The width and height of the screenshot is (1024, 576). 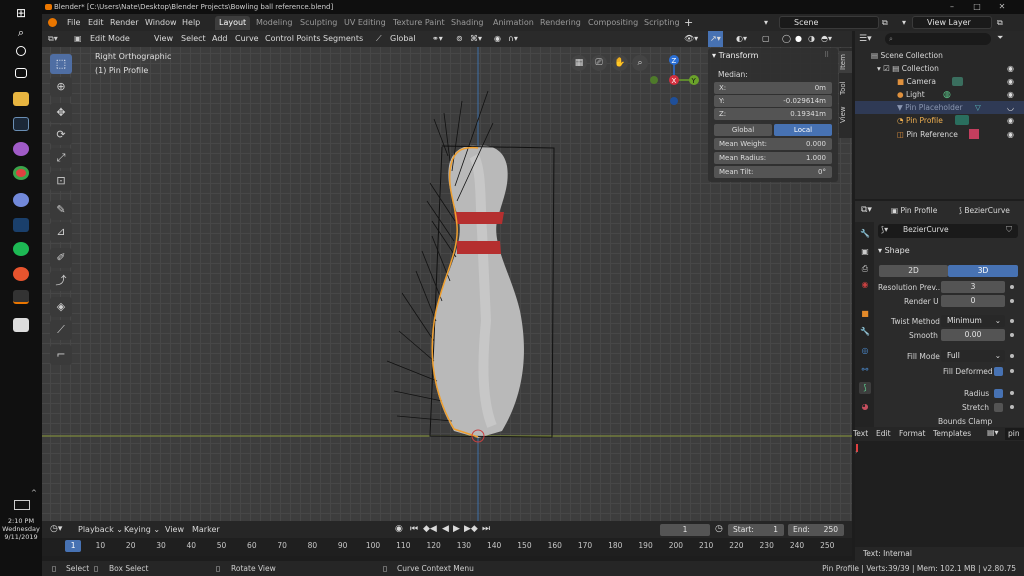 What do you see at coordinates (61, 135) in the screenshot?
I see `rotate-tool-icon: ⟳` at bounding box center [61, 135].